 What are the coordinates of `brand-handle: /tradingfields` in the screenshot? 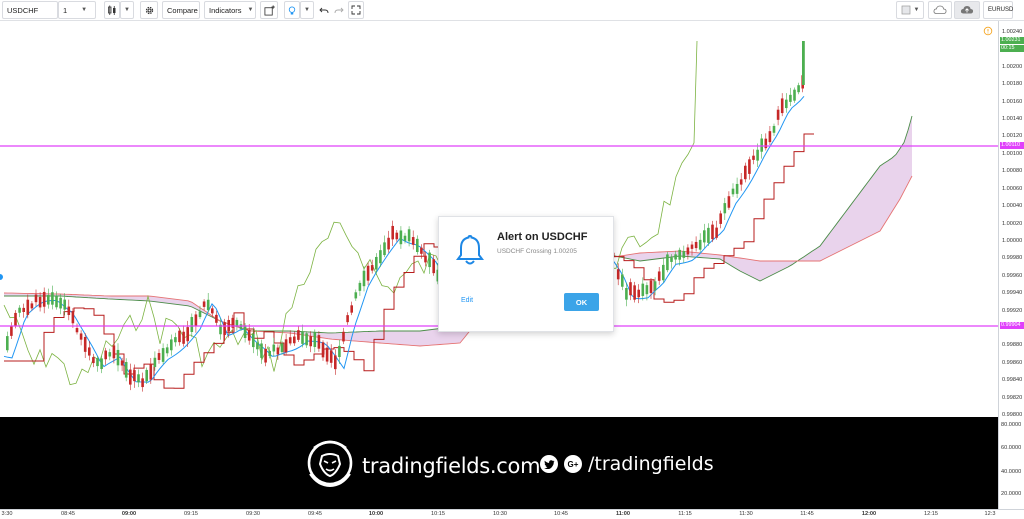 It's located at (651, 464).